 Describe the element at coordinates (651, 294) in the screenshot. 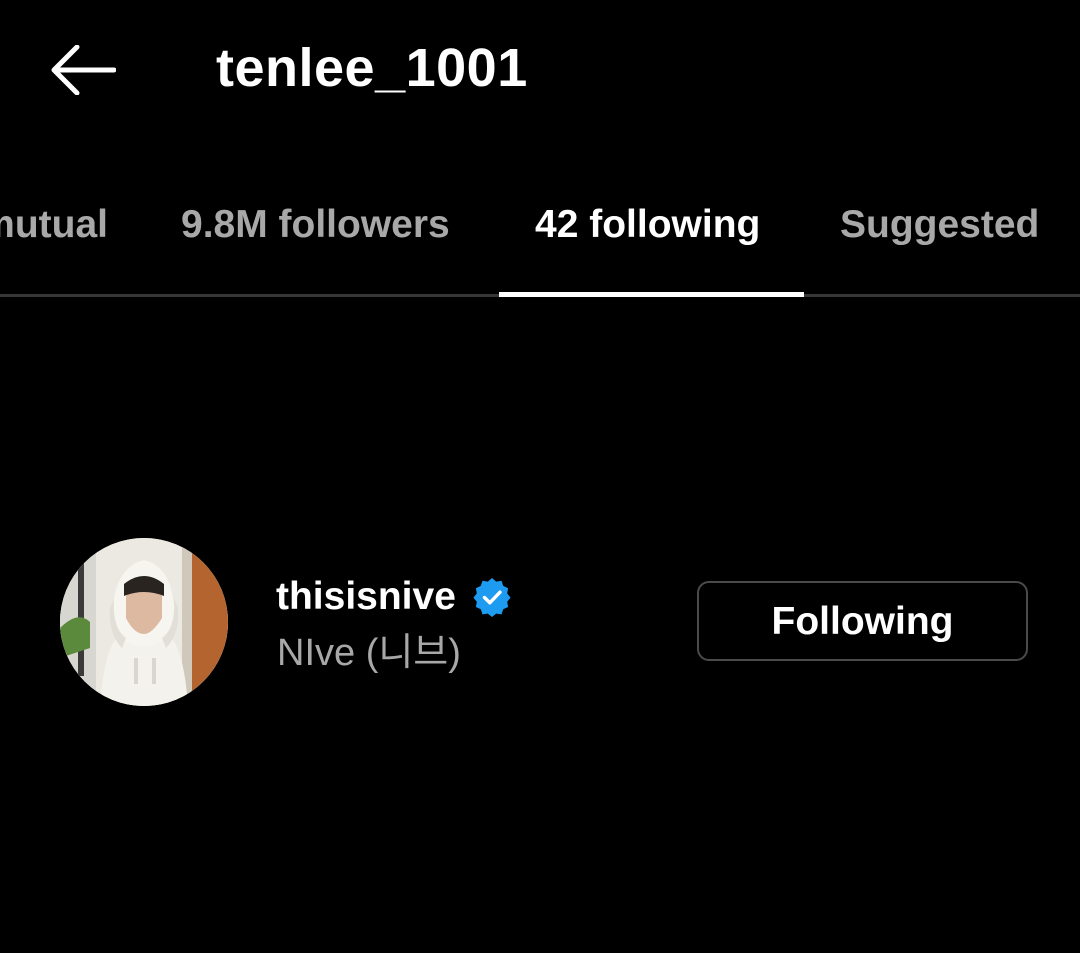

I see `active-tab-indicator` at that location.